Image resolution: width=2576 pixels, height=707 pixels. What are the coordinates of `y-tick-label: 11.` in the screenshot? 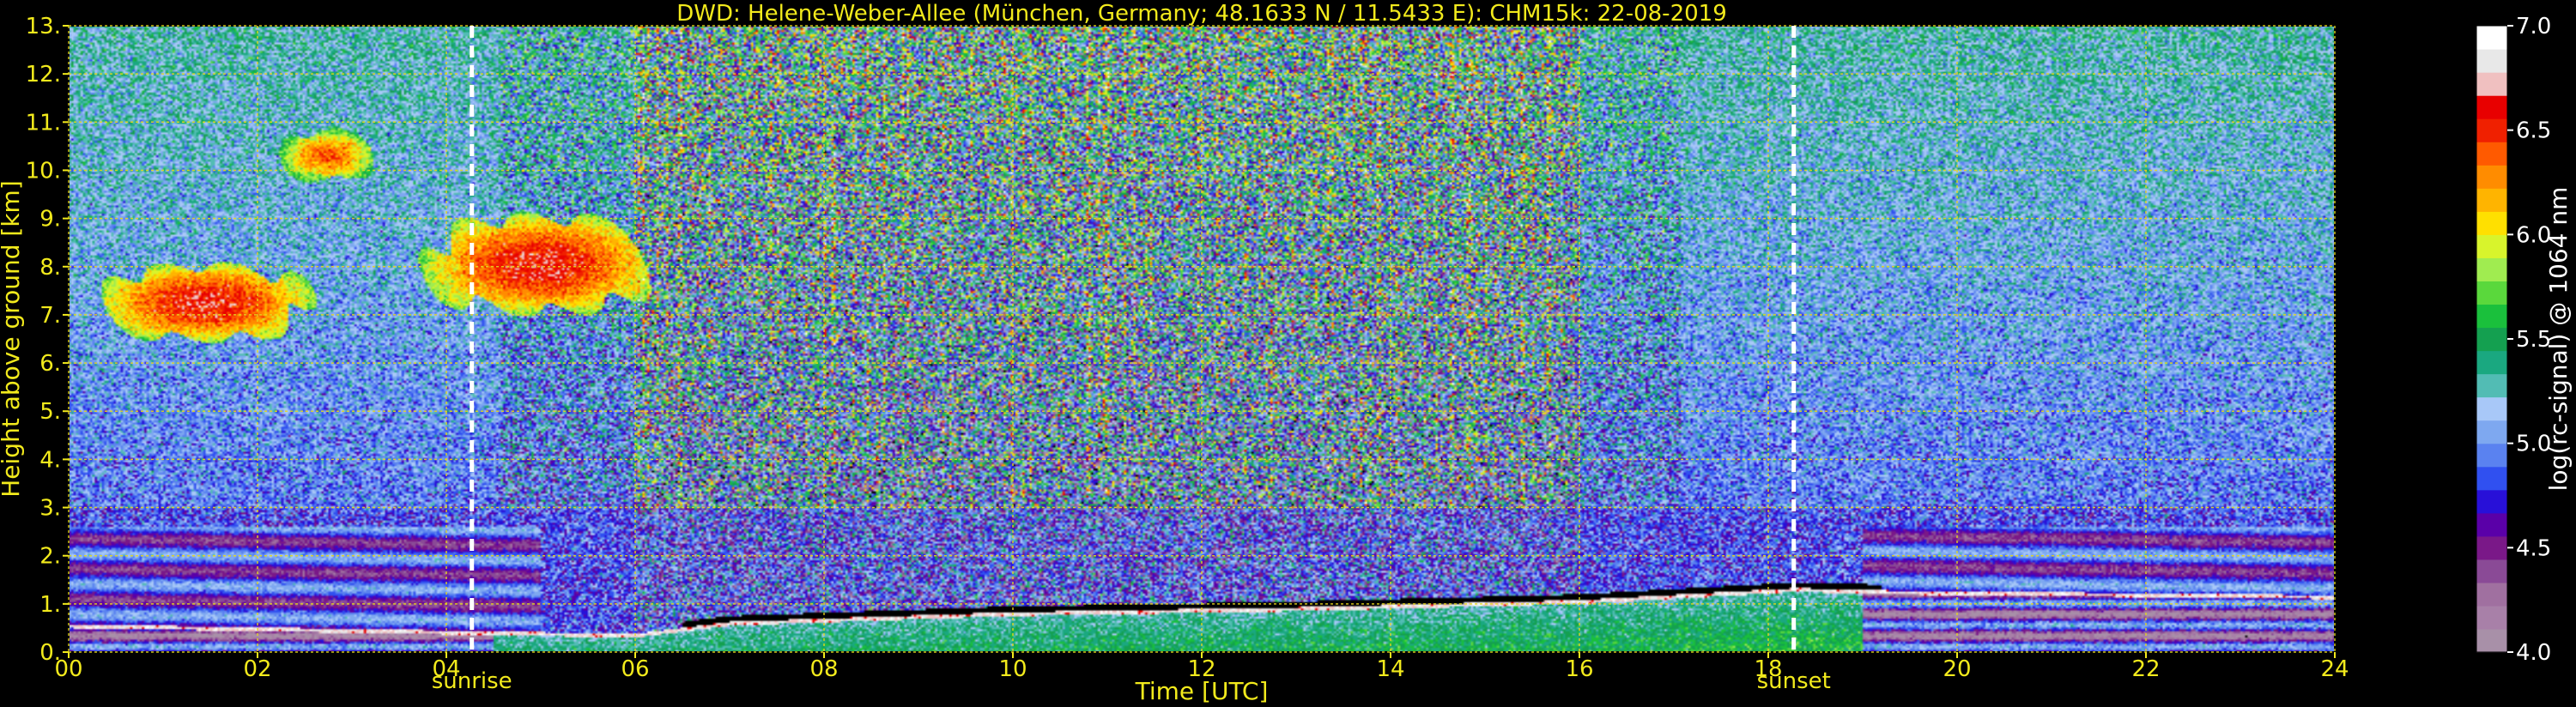 It's located at (43, 123).